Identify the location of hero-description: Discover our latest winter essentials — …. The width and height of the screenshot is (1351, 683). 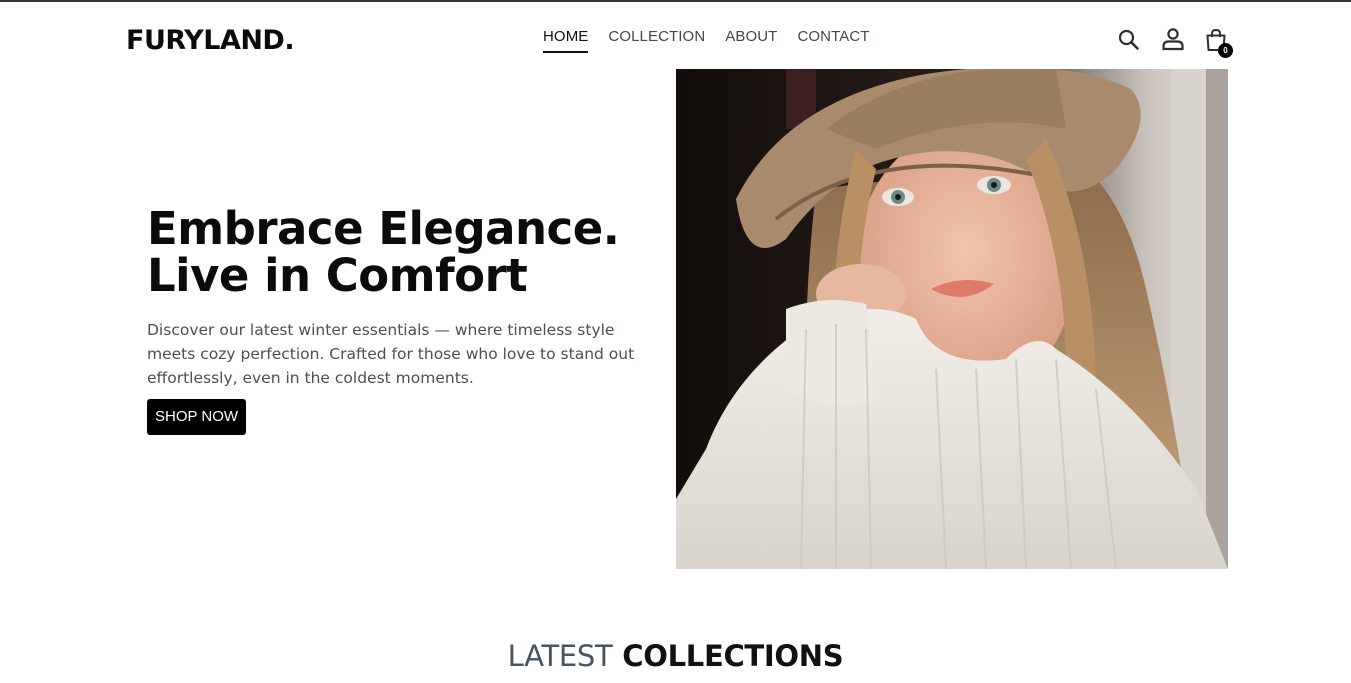
(391, 354).